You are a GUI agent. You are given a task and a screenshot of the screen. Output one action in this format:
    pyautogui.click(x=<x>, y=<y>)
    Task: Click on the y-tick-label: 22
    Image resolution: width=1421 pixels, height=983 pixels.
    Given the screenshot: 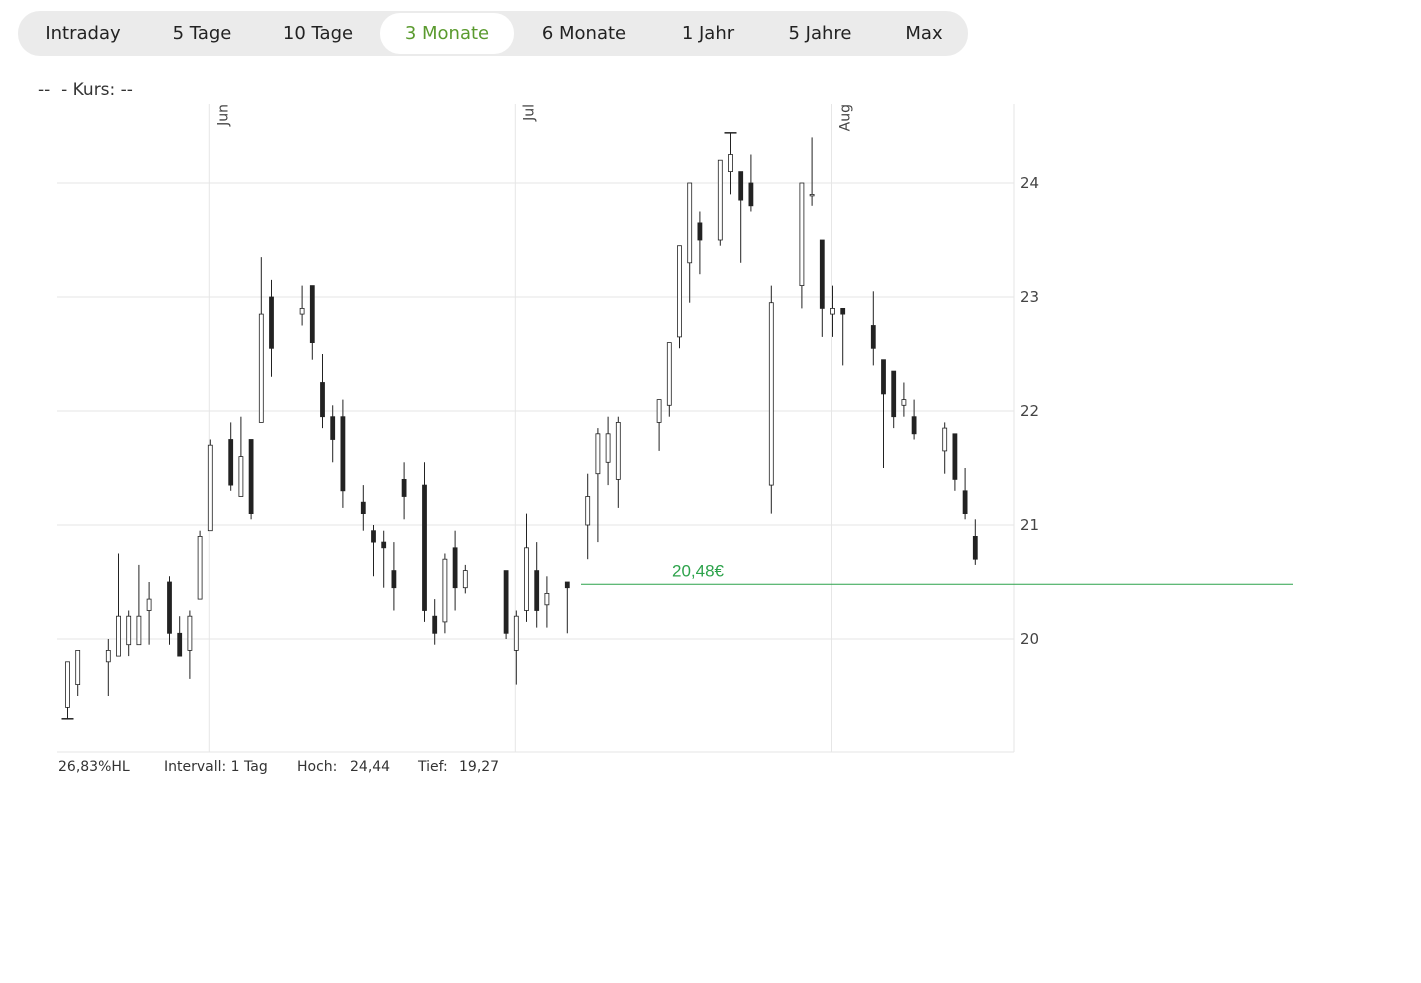 What is the action you would take?
    pyautogui.click(x=1029, y=411)
    